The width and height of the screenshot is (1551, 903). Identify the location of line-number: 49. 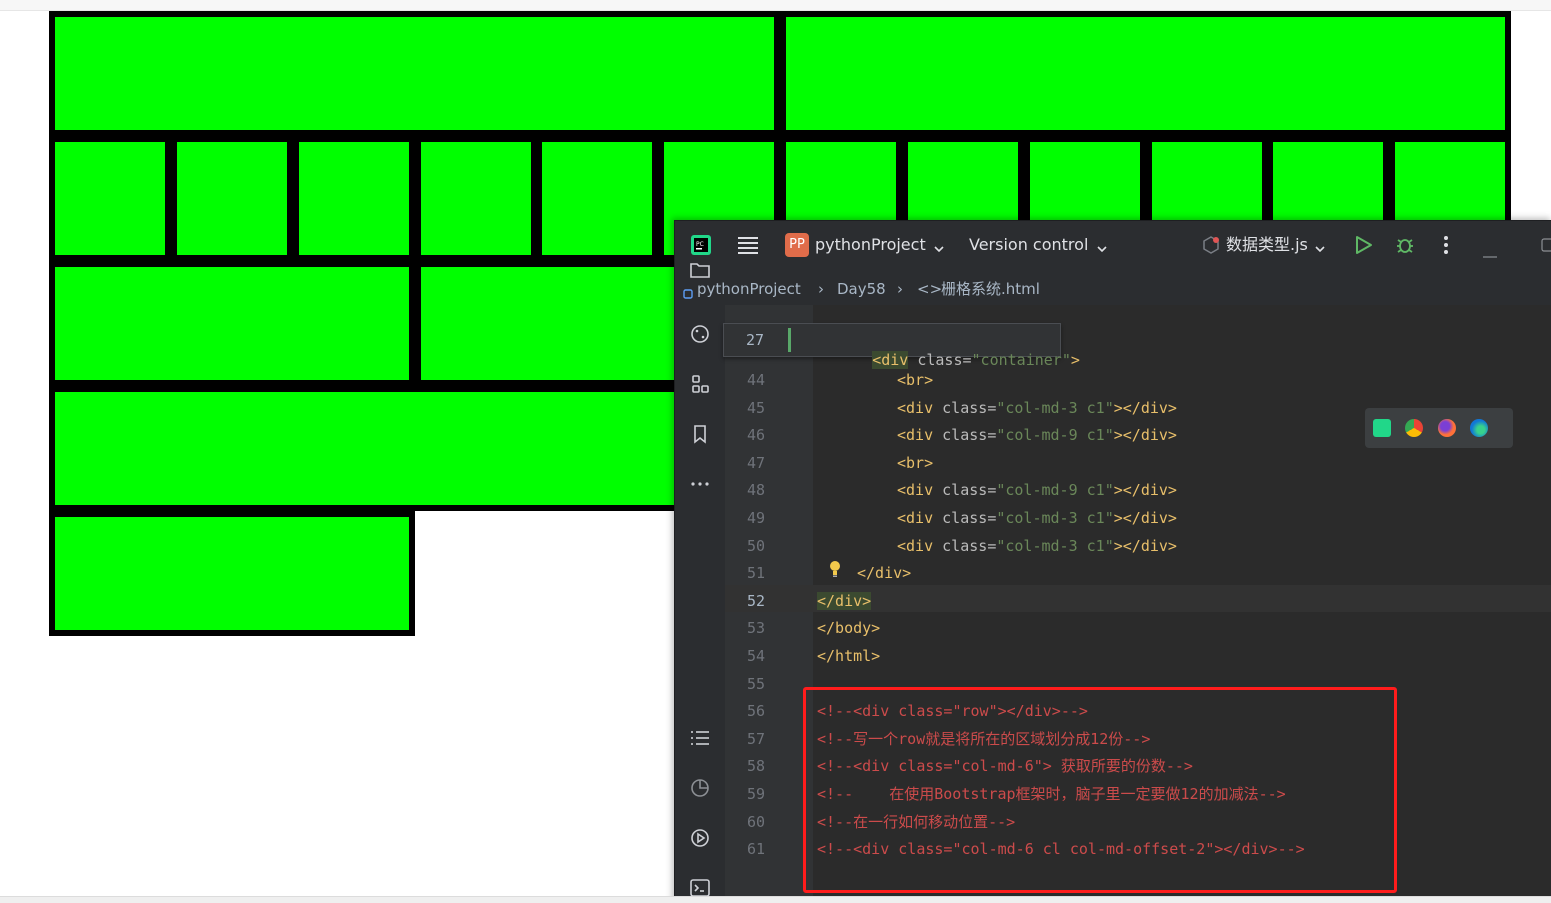
(755, 518).